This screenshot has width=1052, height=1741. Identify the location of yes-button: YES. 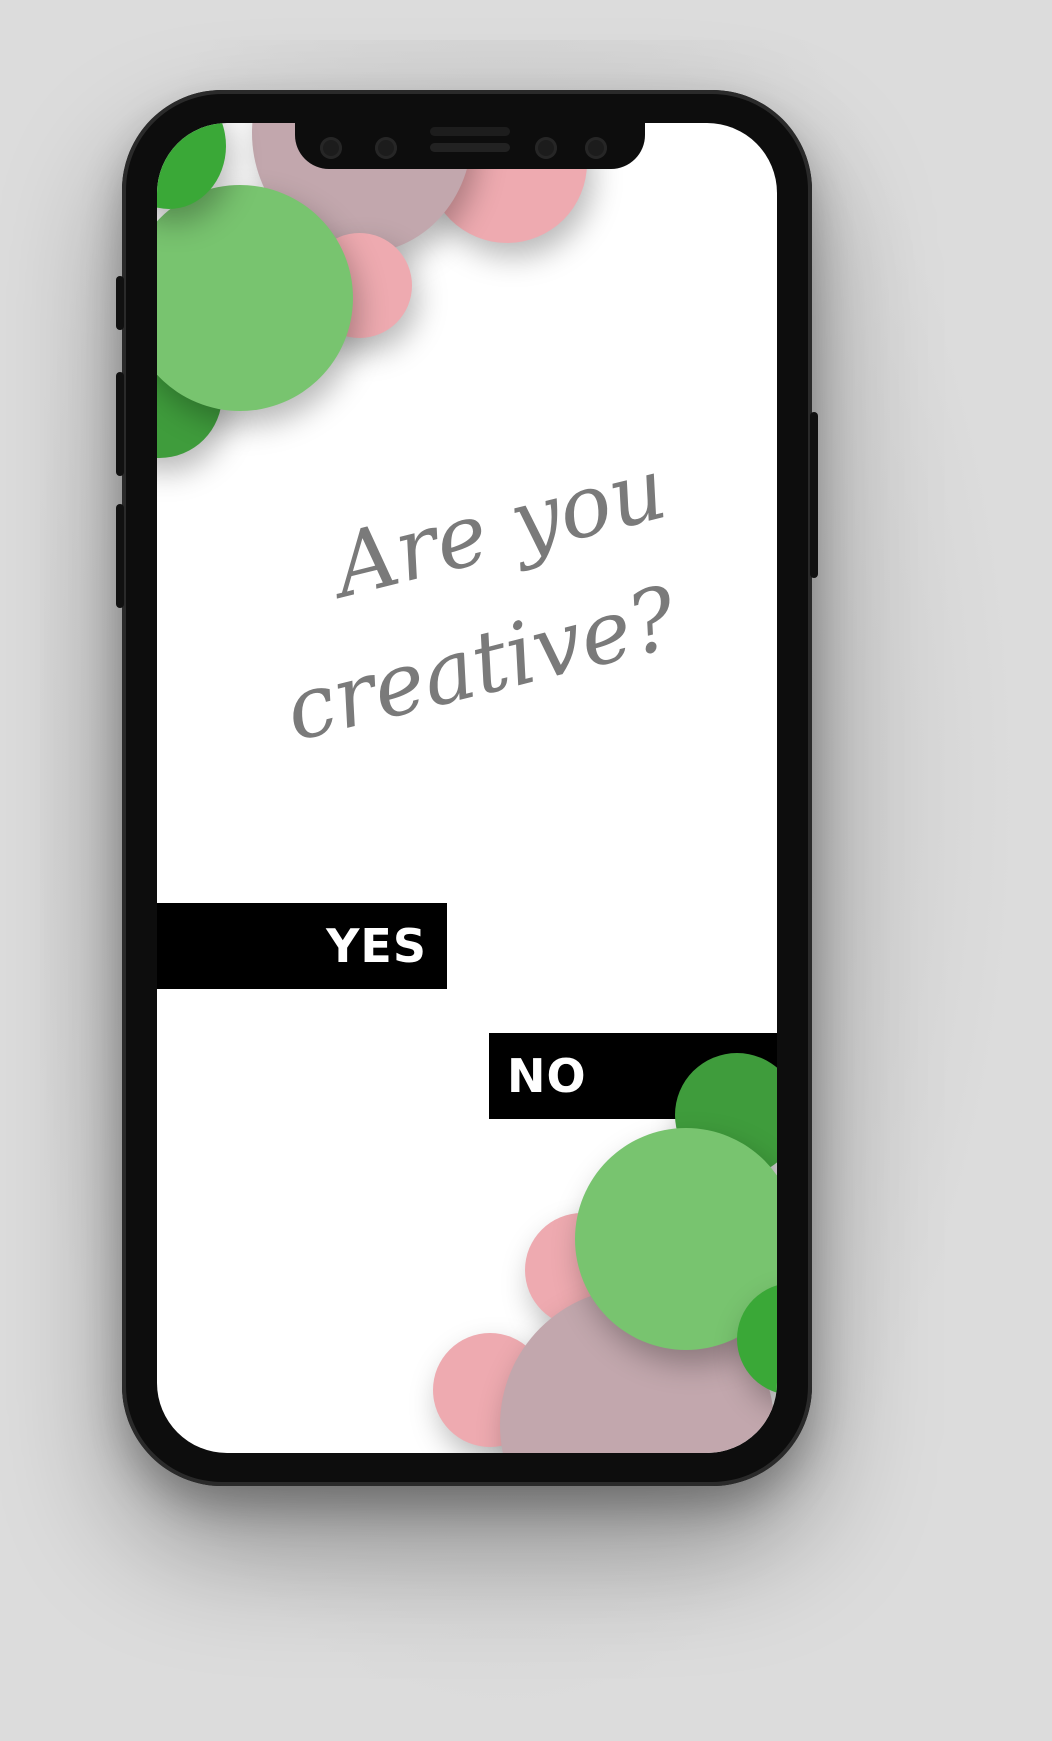
(302, 946).